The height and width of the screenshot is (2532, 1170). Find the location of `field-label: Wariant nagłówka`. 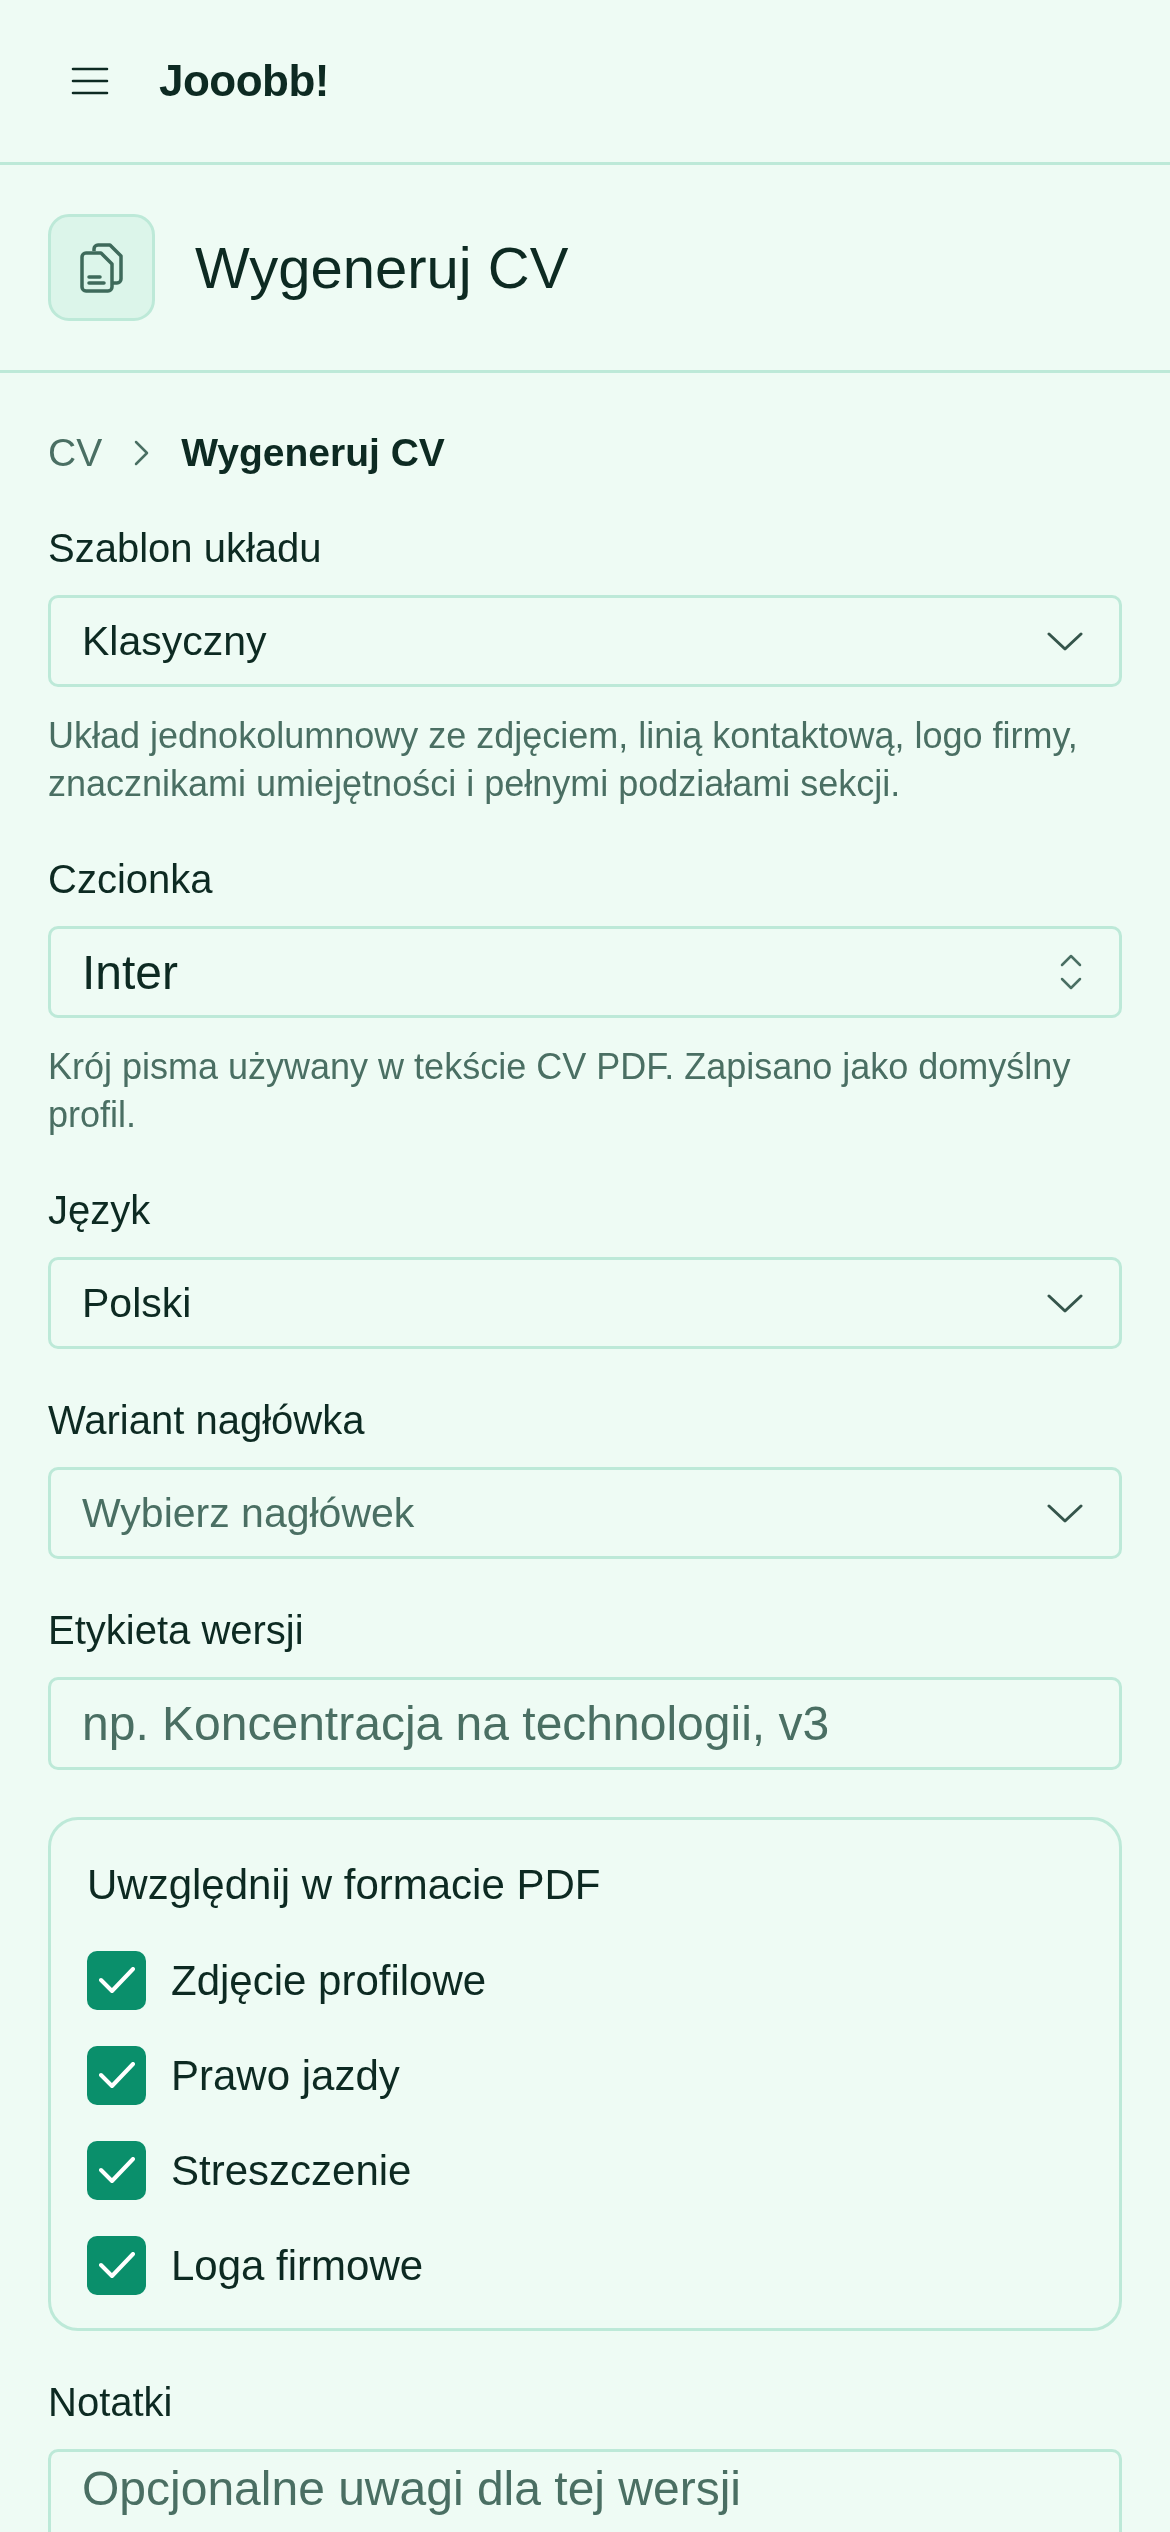

field-label: Wariant nagłówka is located at coordinates (207, 1420).